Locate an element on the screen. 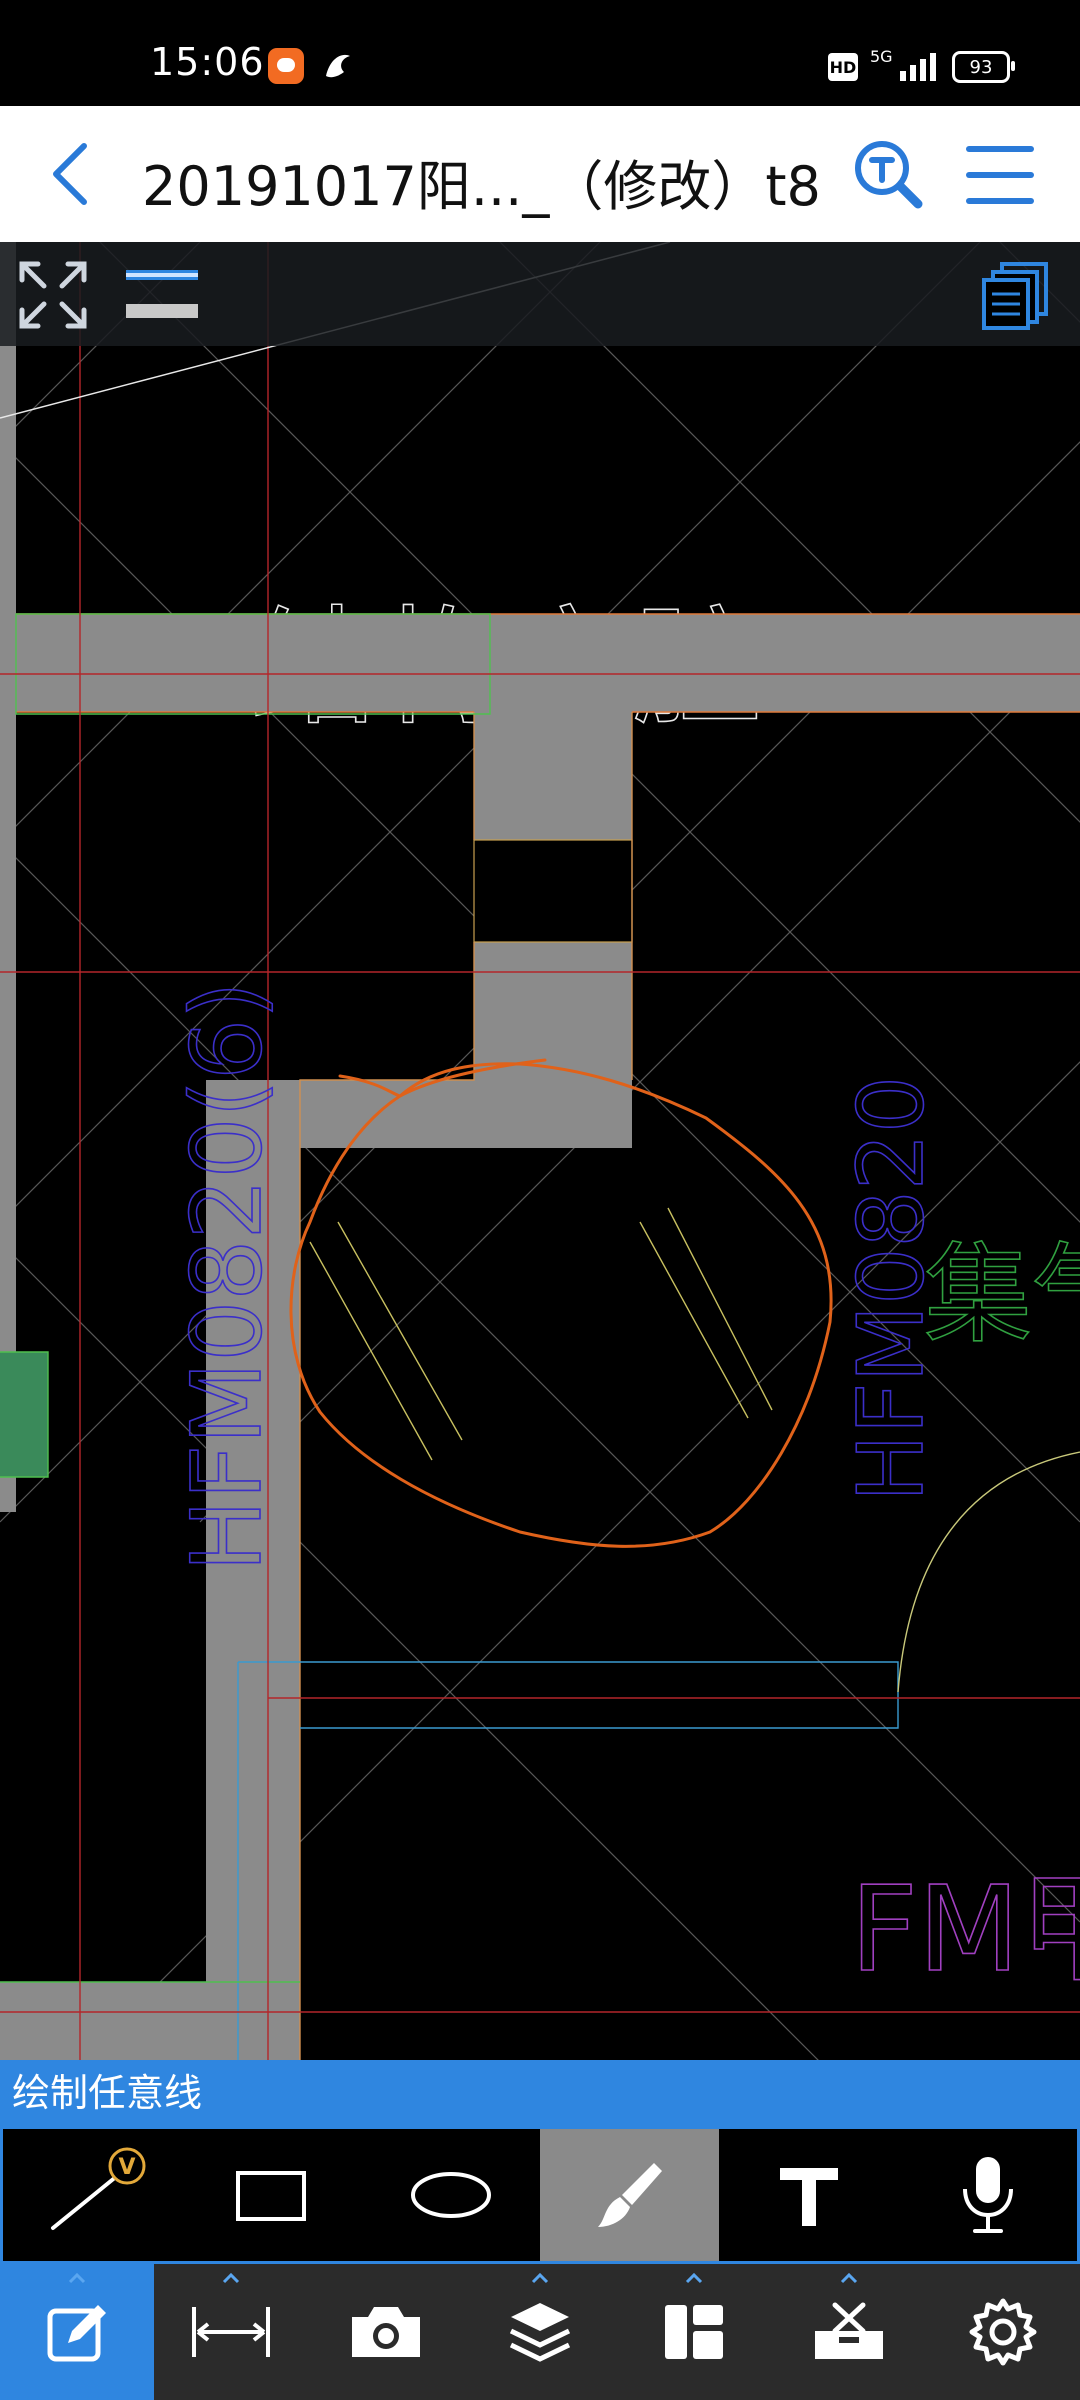 The height and width of the screenshot is (2400, 1080). nav-layout is located at coordinates (694, 2332).